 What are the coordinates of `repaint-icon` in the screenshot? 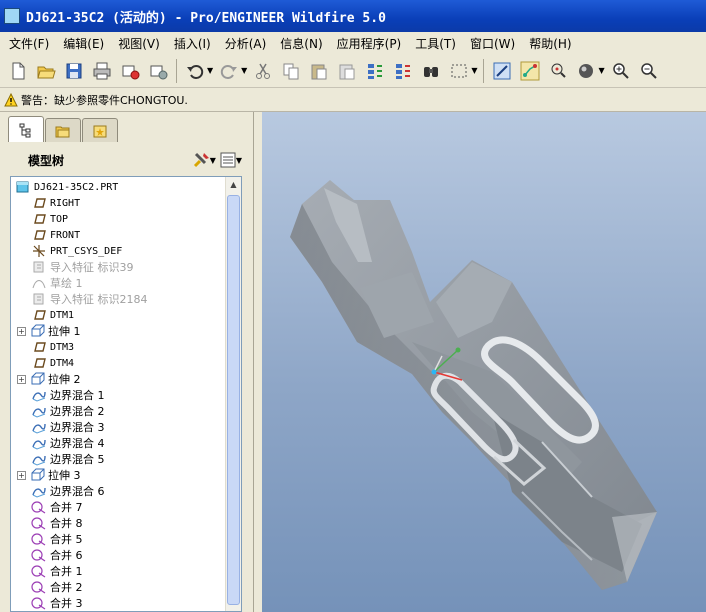 It's located at (502, 71).